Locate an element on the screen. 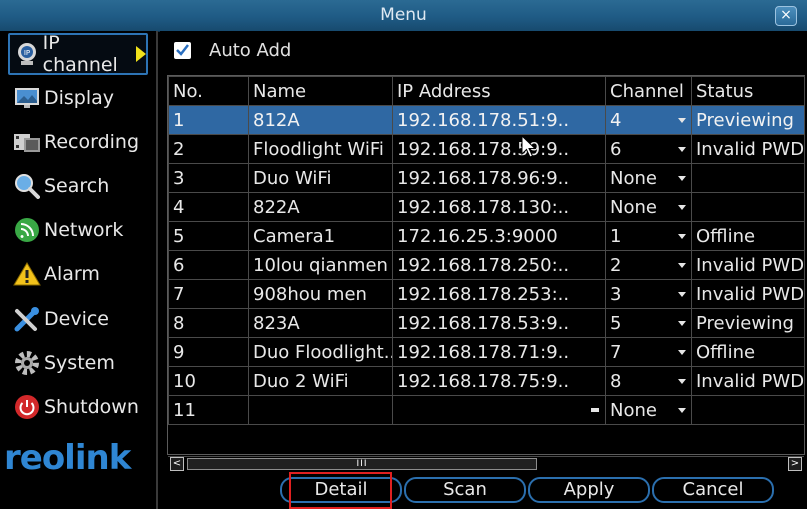 This screenshot has height=509, width=807. cell-name: Duo 2 WiFi is located at coordinates (320, 381).